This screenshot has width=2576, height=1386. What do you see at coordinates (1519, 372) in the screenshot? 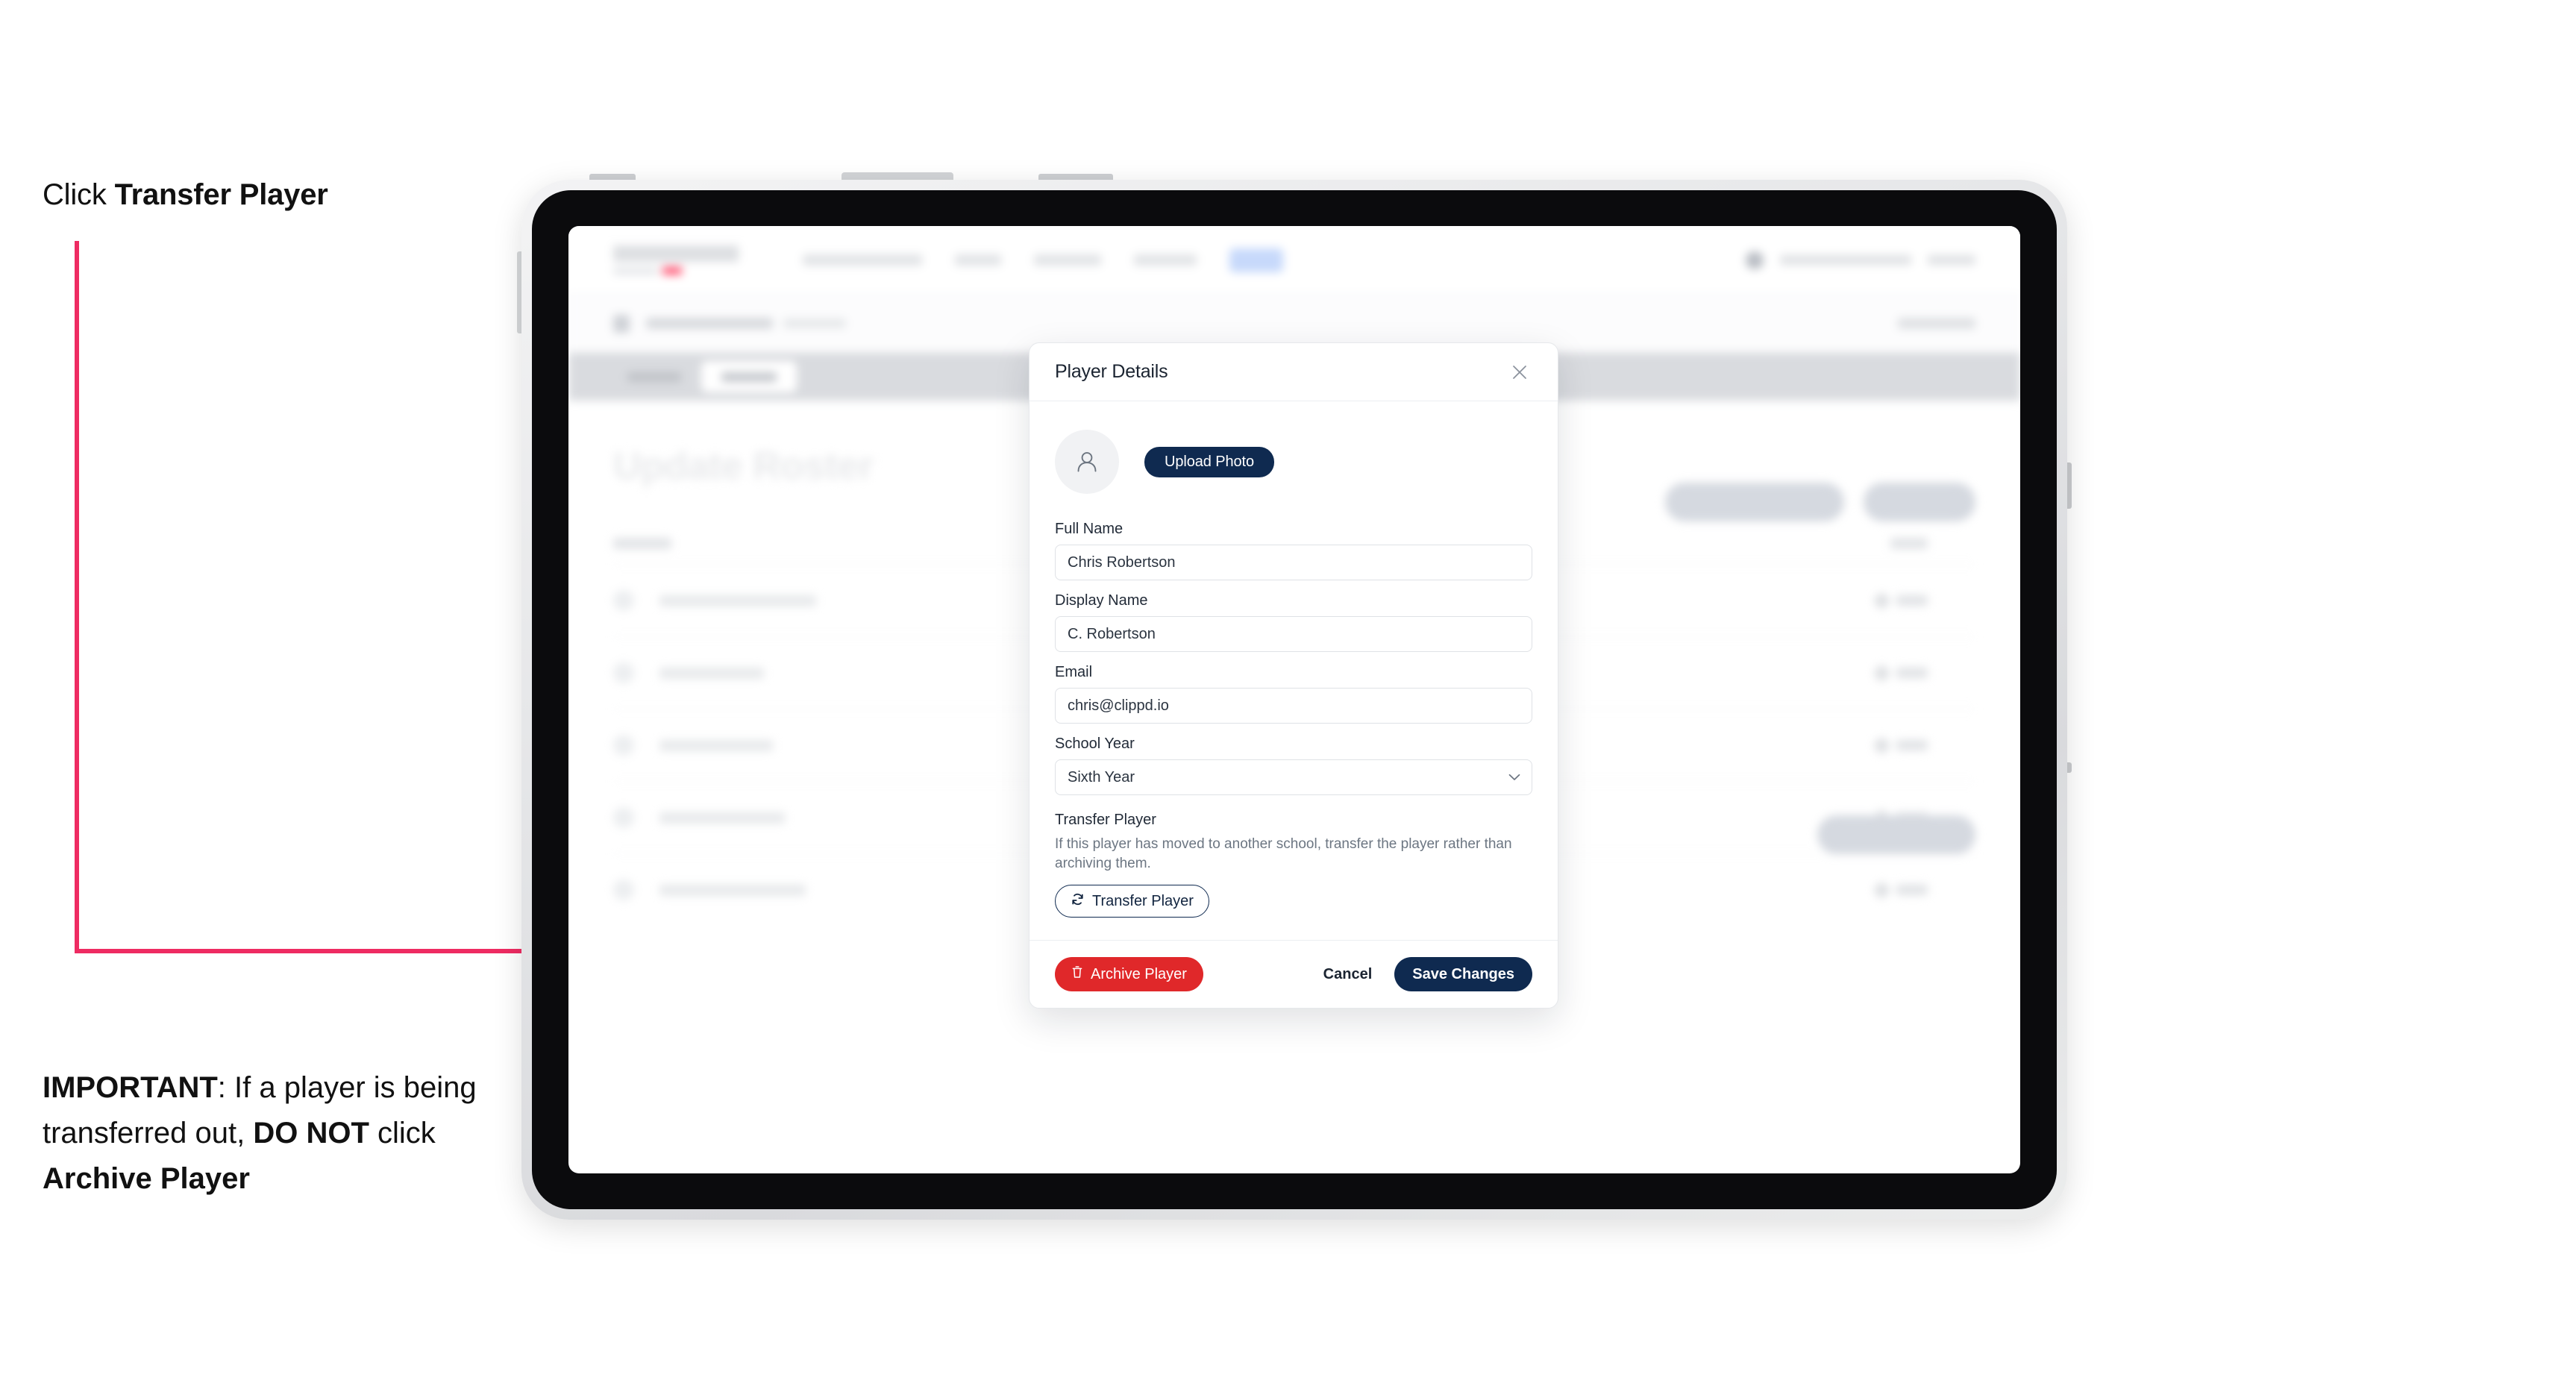
I see `close-icon` at bounding box center [1519, 372].